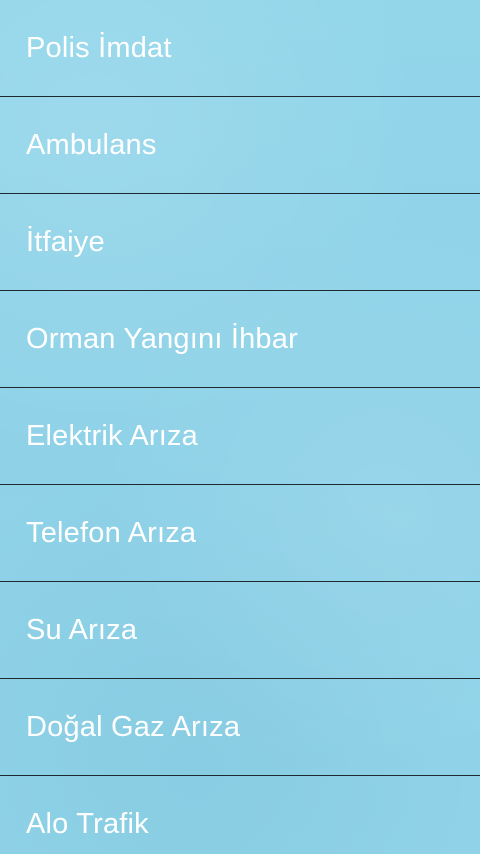 This screenshot has height=854, width=480. What do you see at coordinates (240, 242) in the screenshot?
I see `list-item-itfaiye: İtfaiye` at bounding box center [240, 242].